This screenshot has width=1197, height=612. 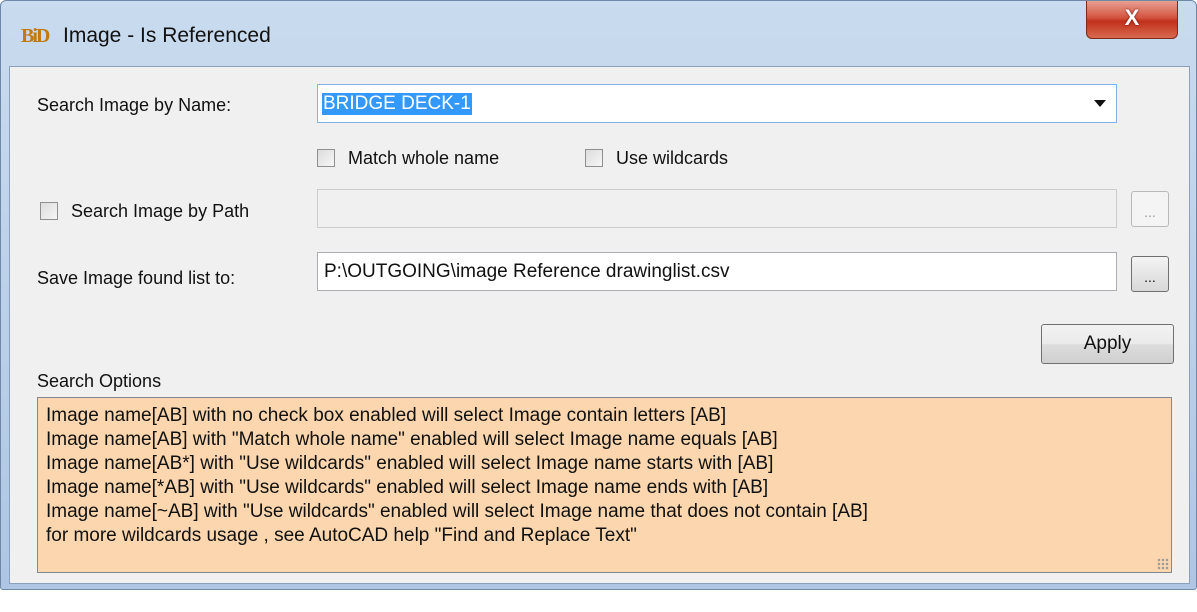 What do you see at coordinates (423, 158) in the screenshot?
I see `match-whole-name-label: Match whole name` at bounding box center [423, 158].